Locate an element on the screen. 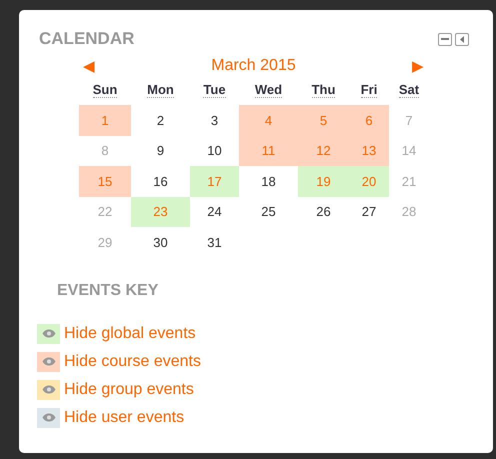 This screenshot has width=496, height=459. previous-month-link: ◀ is located at coordinates (89, 66).